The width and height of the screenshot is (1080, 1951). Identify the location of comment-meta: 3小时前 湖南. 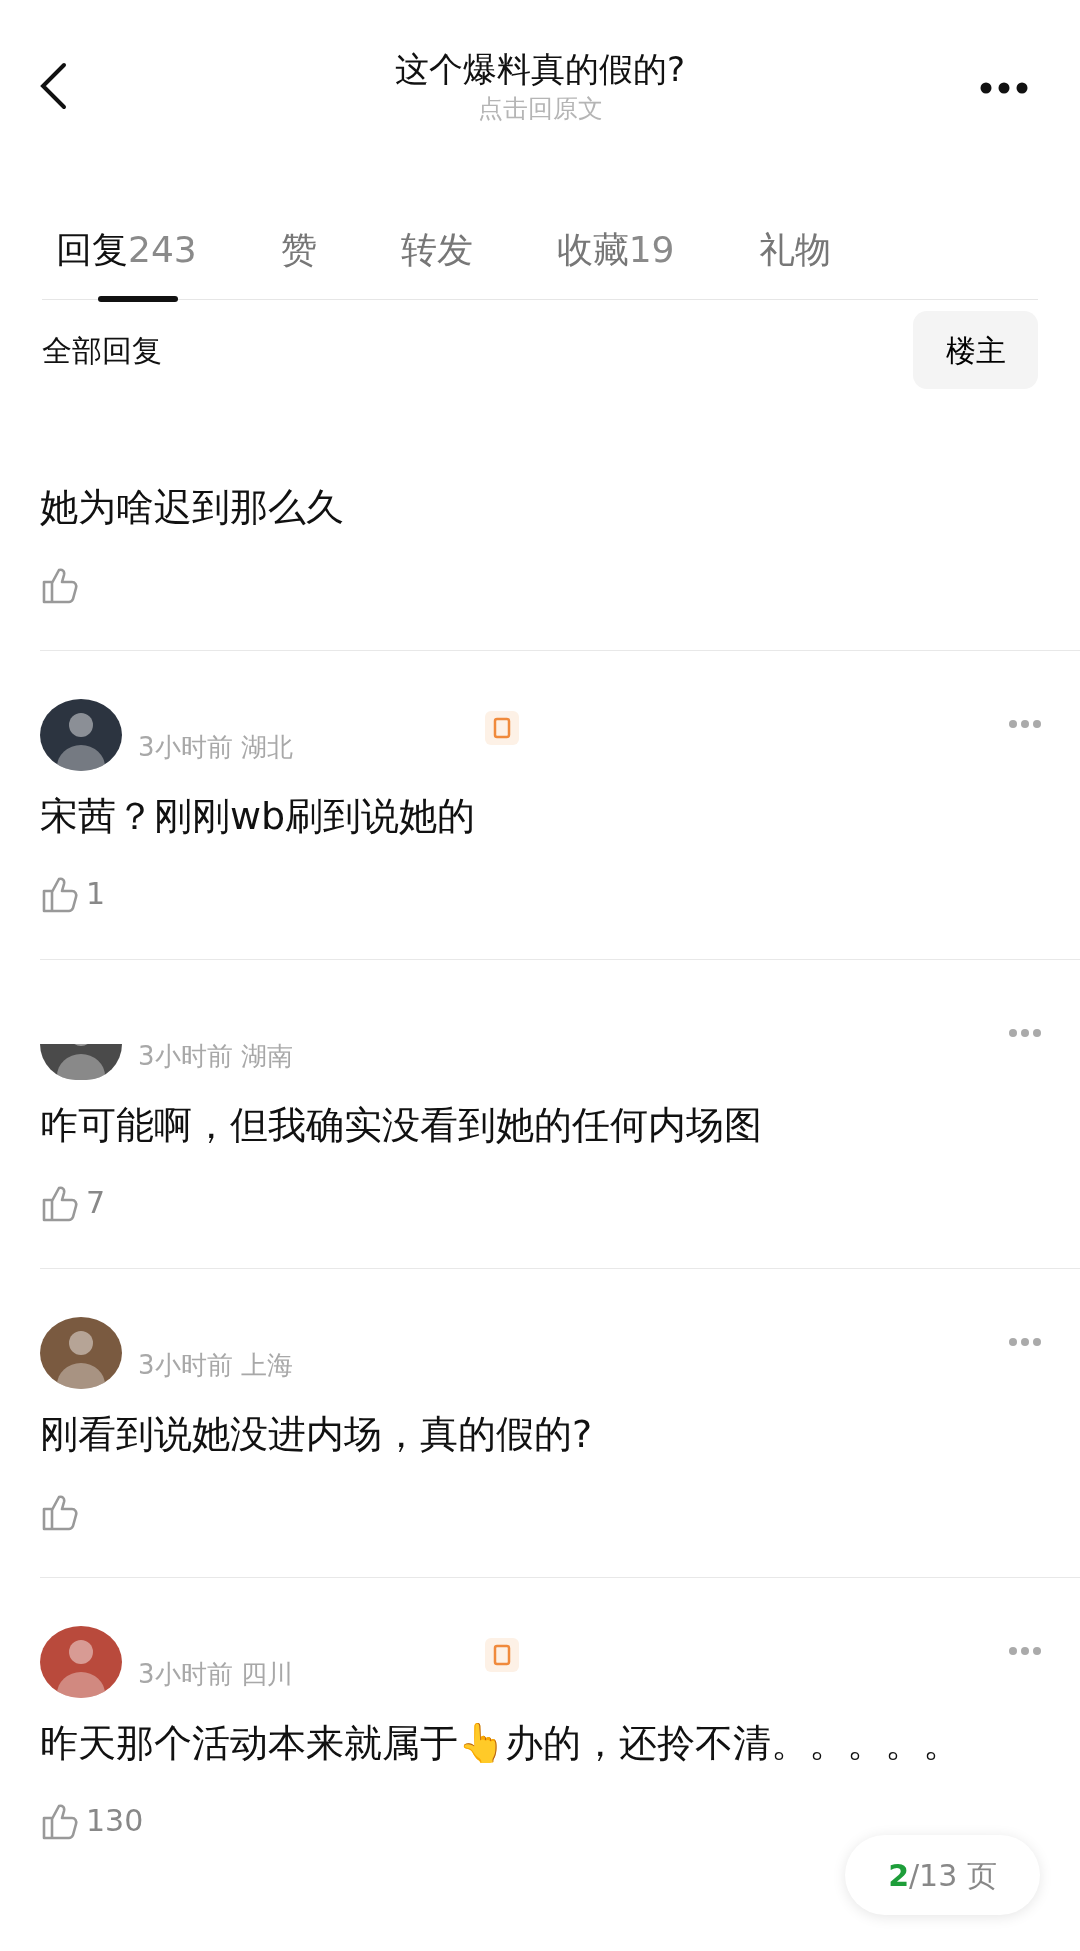
(215, 1056).